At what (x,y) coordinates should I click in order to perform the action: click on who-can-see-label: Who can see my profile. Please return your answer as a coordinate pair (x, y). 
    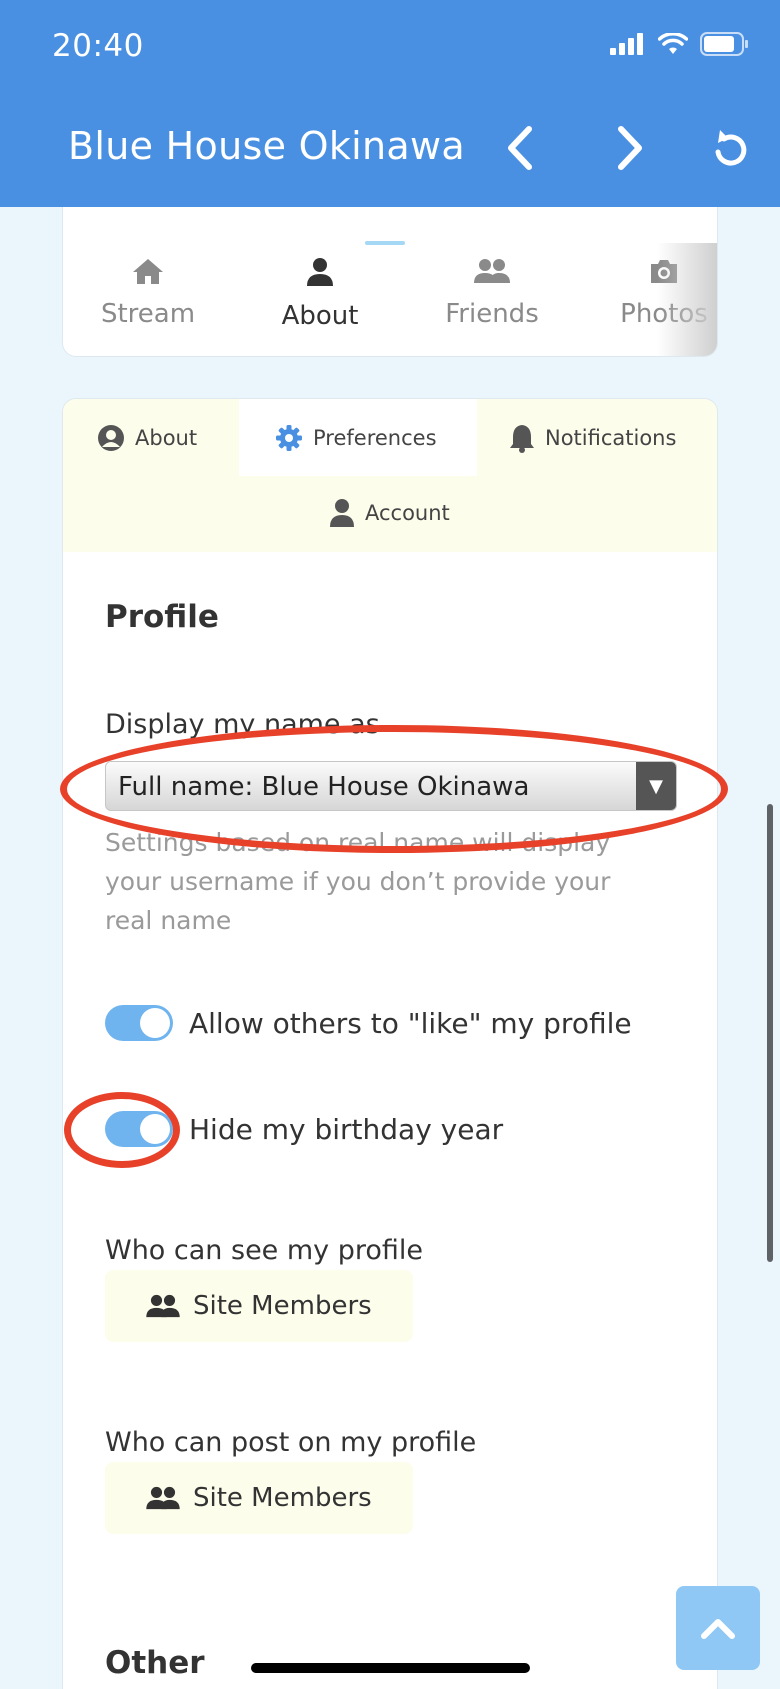
    Looking at the image, I should click on (264, 1250).